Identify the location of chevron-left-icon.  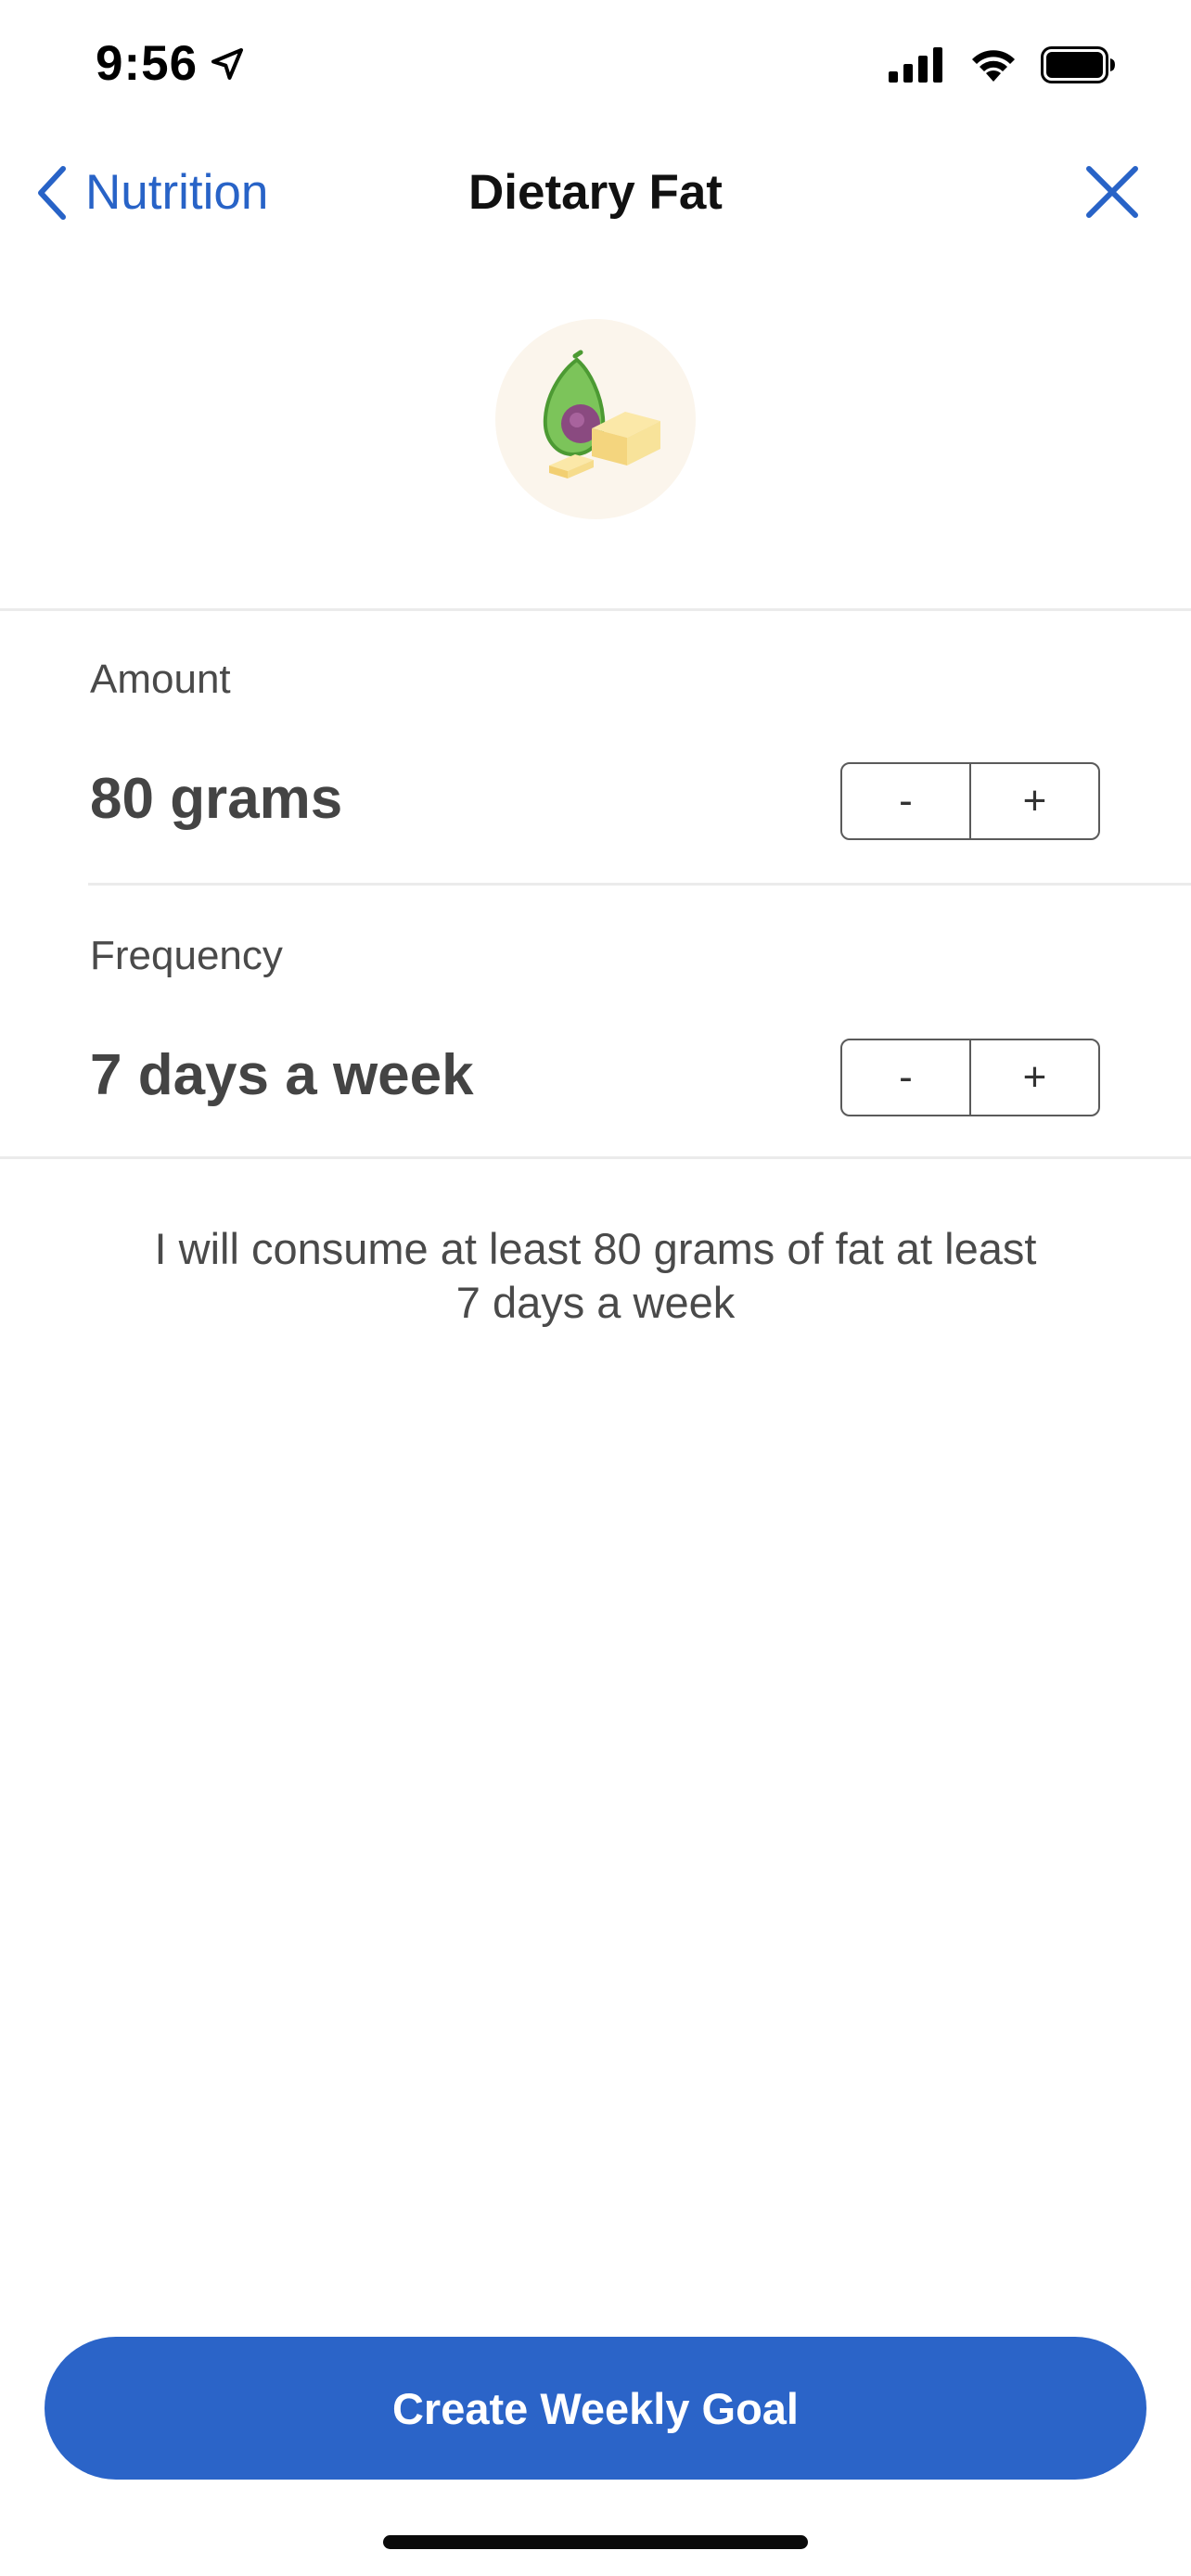
(52, 192).